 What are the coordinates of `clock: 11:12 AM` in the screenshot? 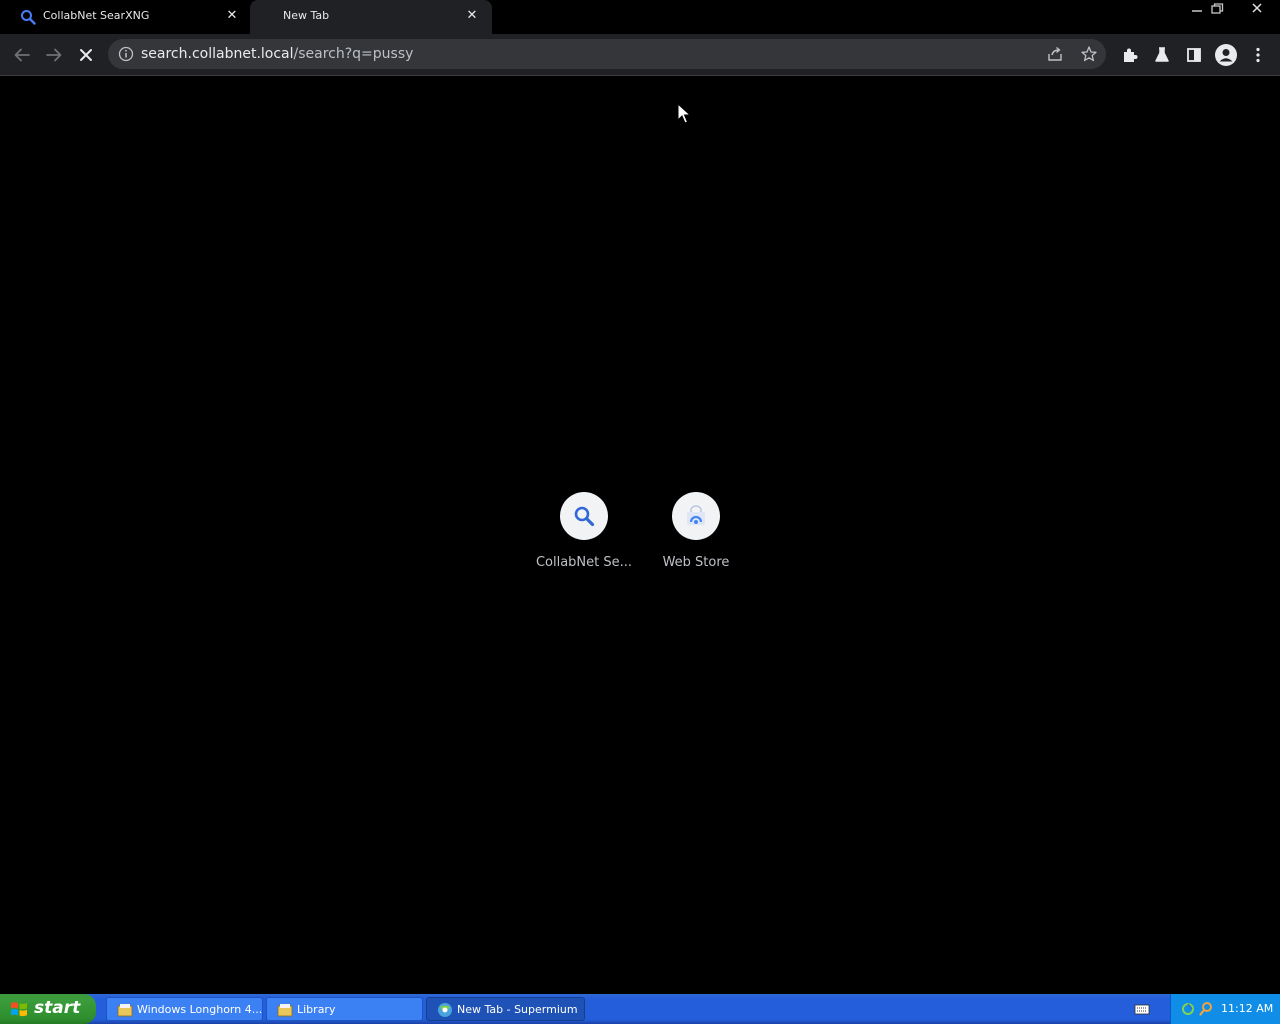 It's located at (1247, 1008).